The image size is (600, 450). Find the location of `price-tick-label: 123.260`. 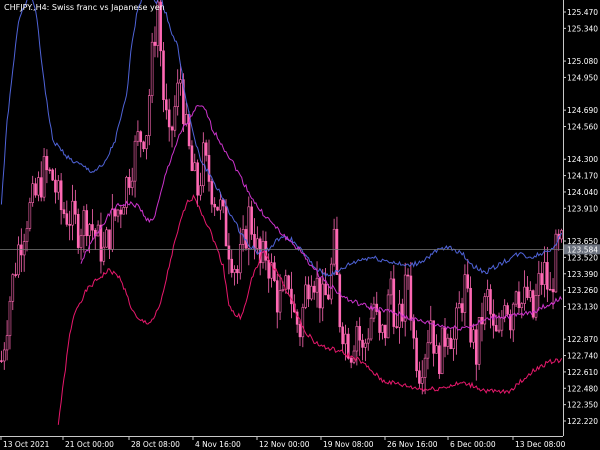

price-tick-label: 123.260 is located at coordinates (582, 290).